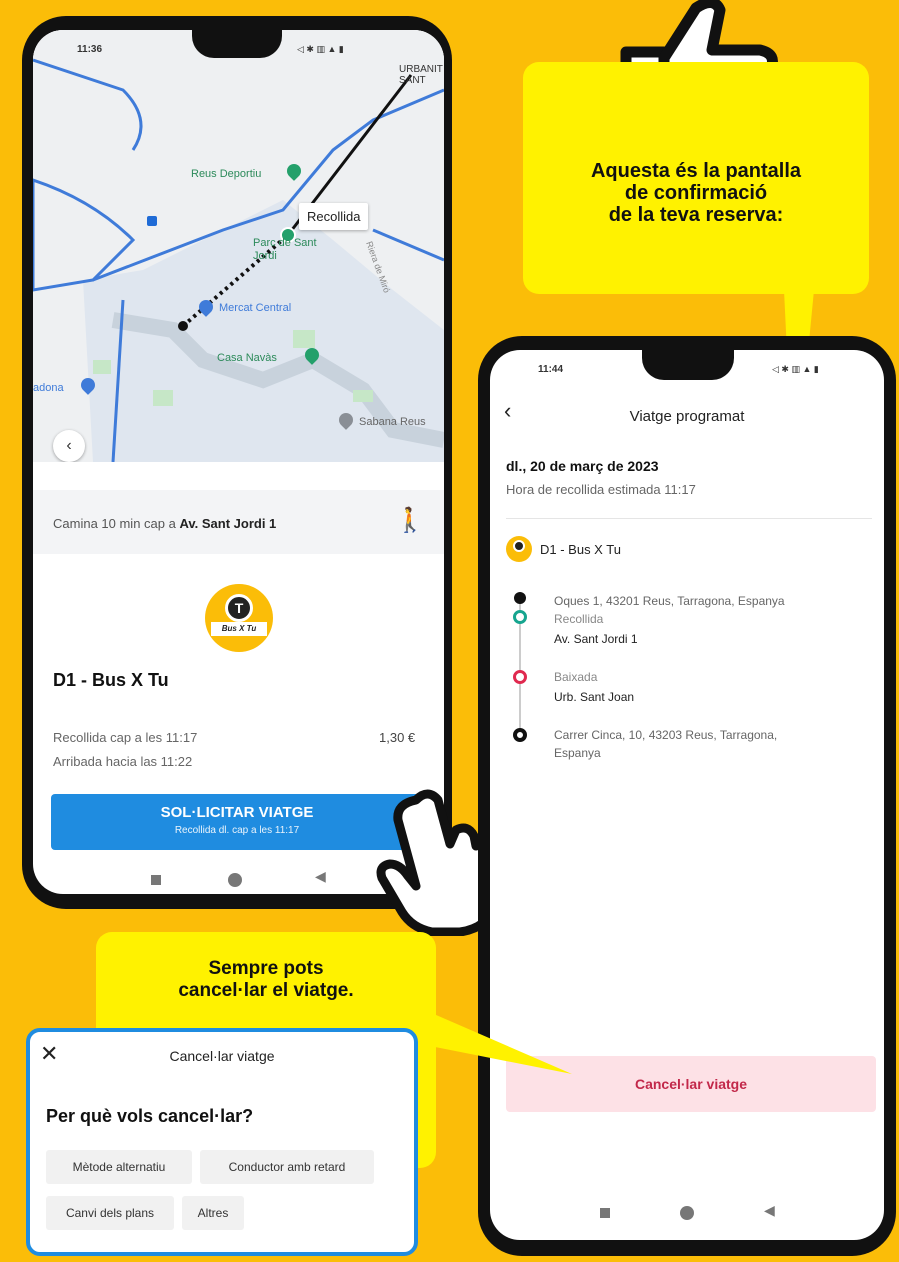  Describe the element at coordinates (150, 1116) in the screenshot. I see `cancel-question: Per què vols cancel·lar?` at that location.